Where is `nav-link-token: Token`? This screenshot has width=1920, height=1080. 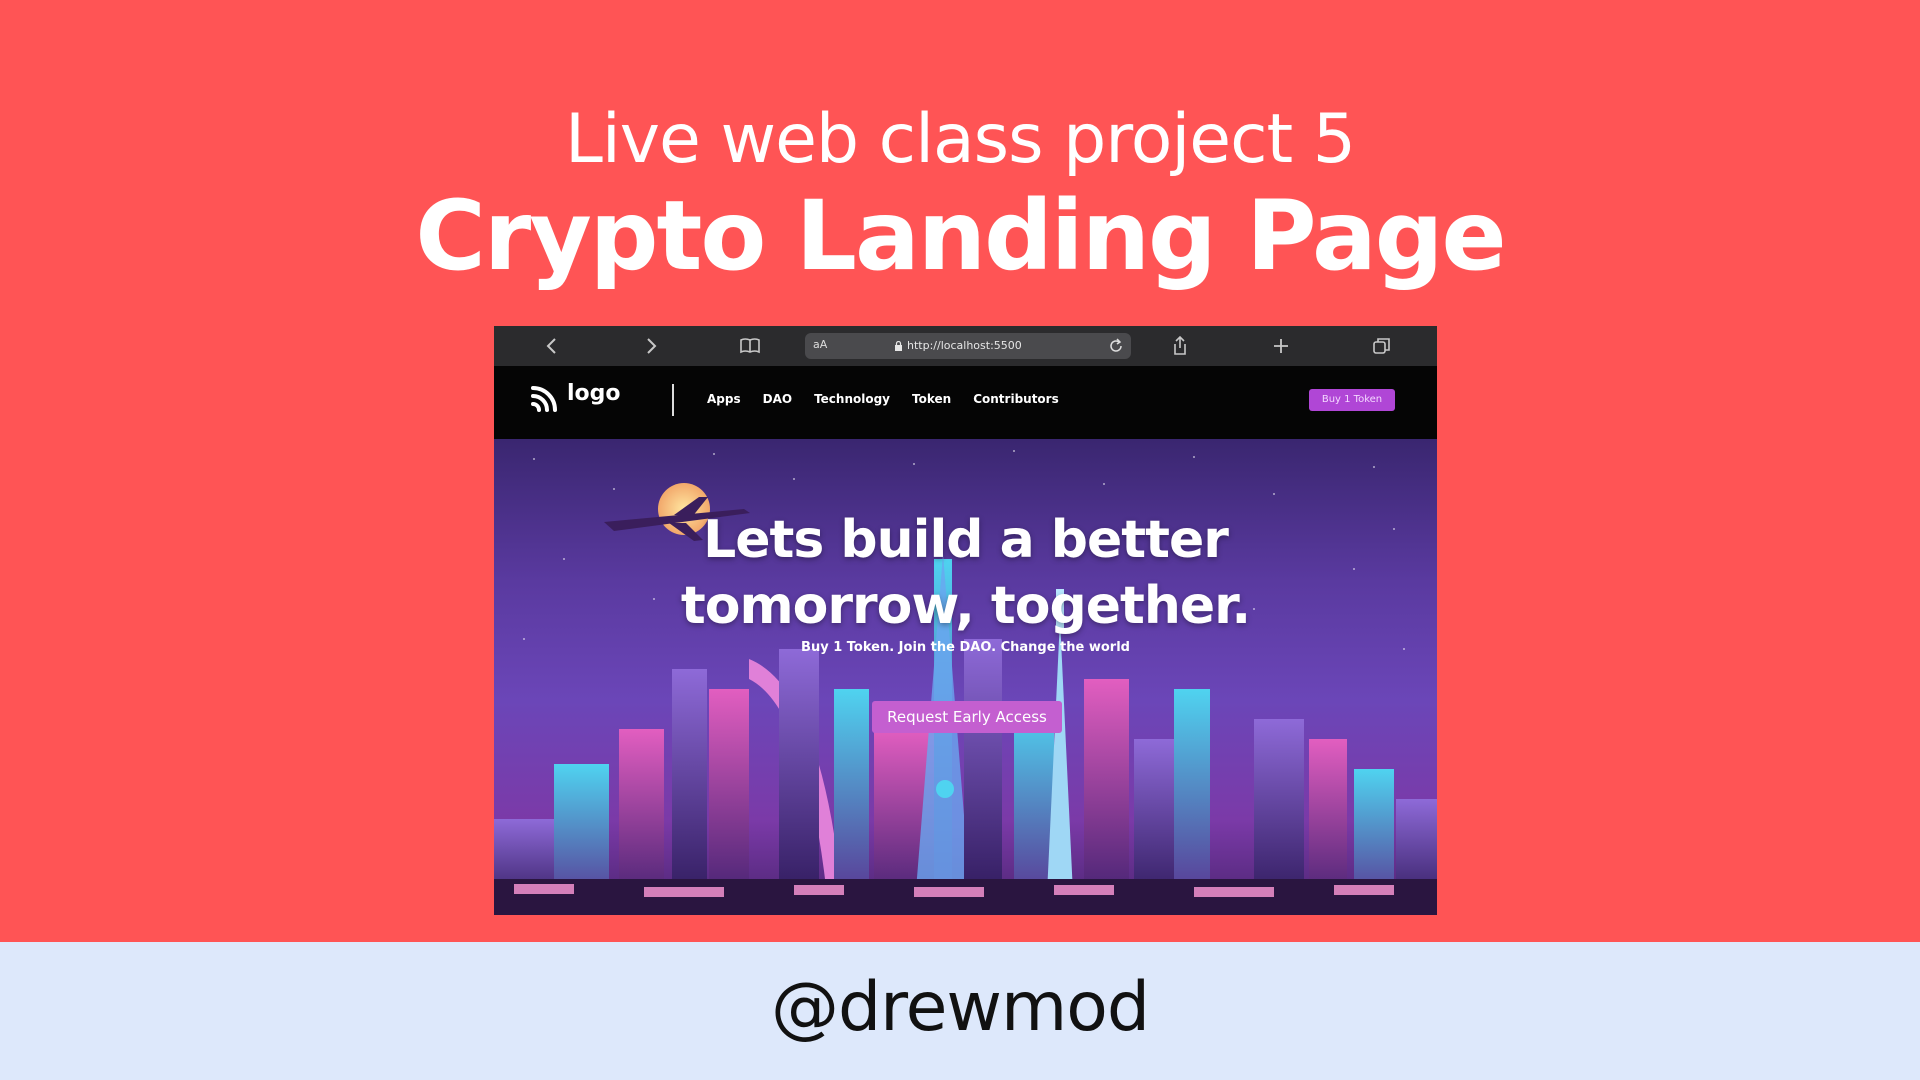
nav-link-token: Token is located at coordinates (931, 399).